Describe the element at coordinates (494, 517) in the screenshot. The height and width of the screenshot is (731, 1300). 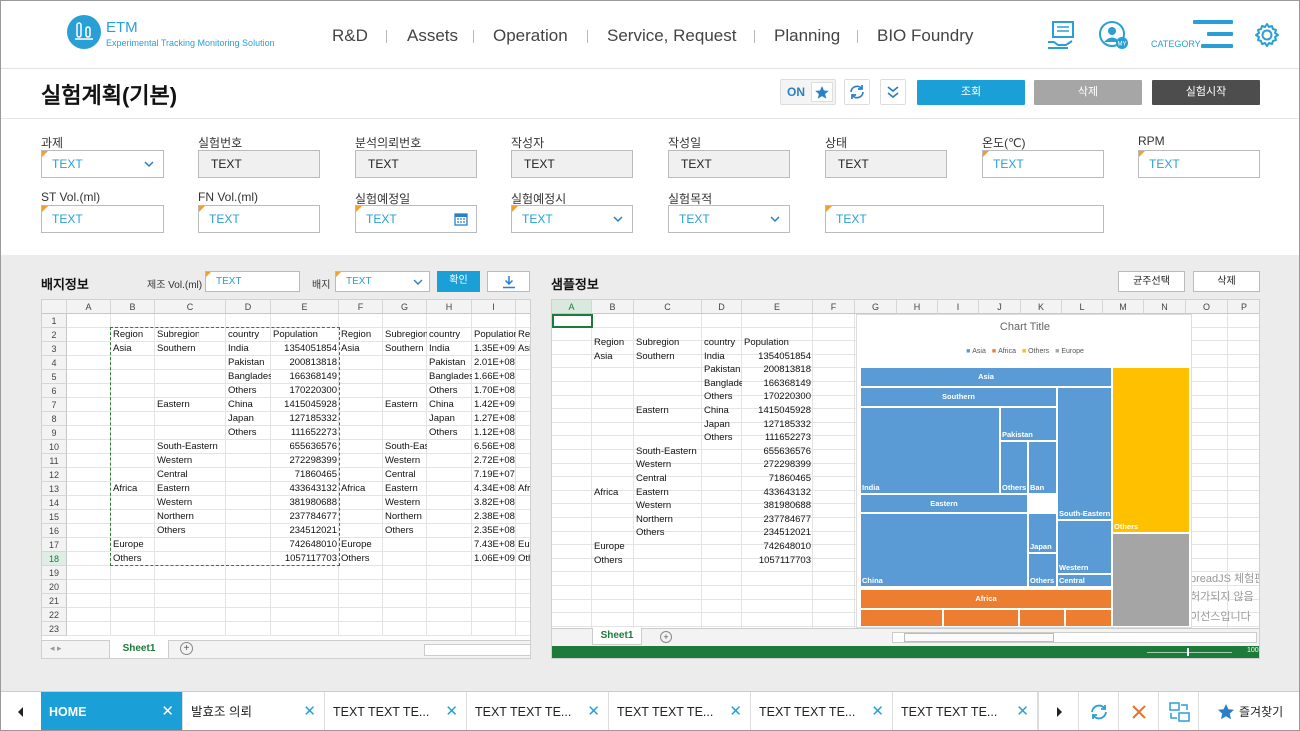
I see `sheet-cell: 2.38E+08` at that location.